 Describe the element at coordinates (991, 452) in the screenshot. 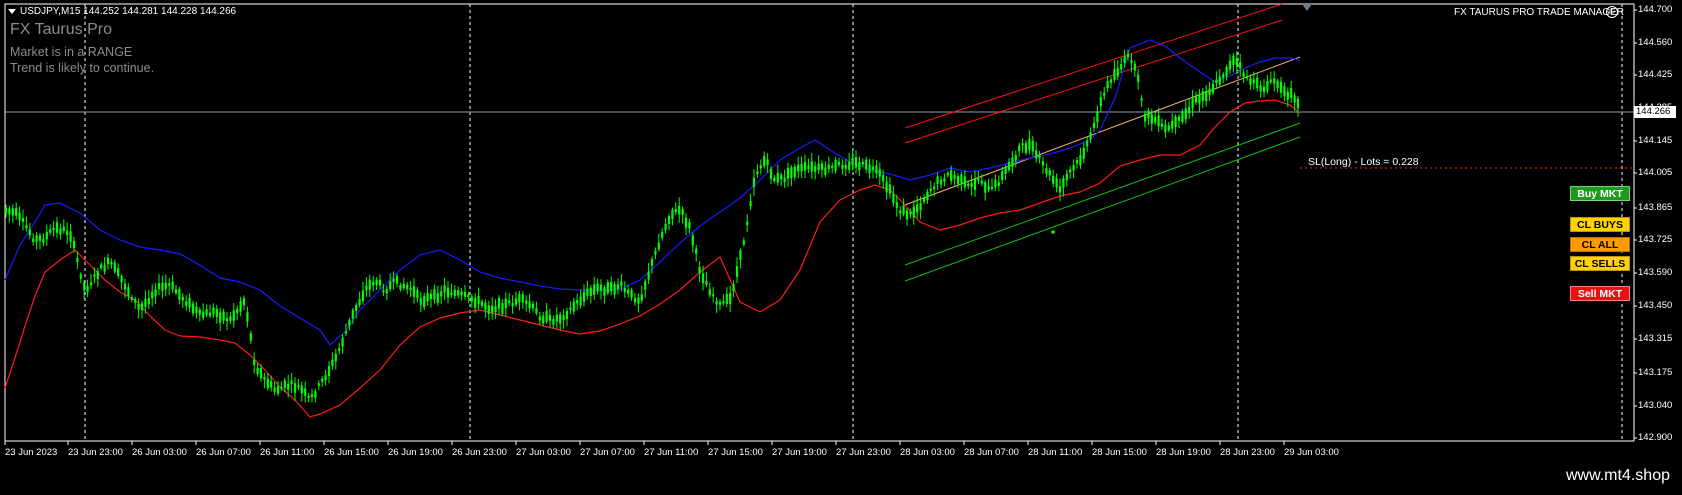

I see `time-tick-label: 28 Jun 07:00` at that location.